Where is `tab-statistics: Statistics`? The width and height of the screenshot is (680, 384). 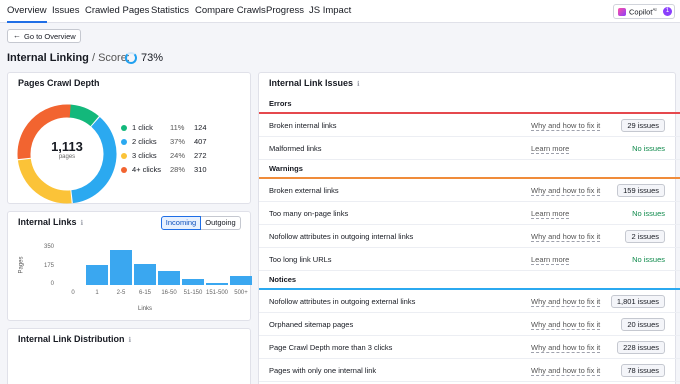
tab-statistics: Statistics is located at coordinates (170, 11).